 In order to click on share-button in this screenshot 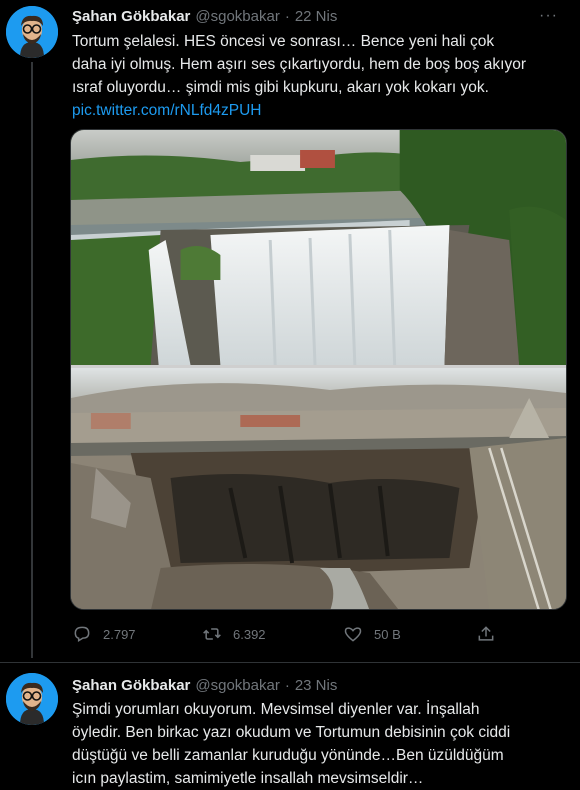, I will do `click(491, 634)`.